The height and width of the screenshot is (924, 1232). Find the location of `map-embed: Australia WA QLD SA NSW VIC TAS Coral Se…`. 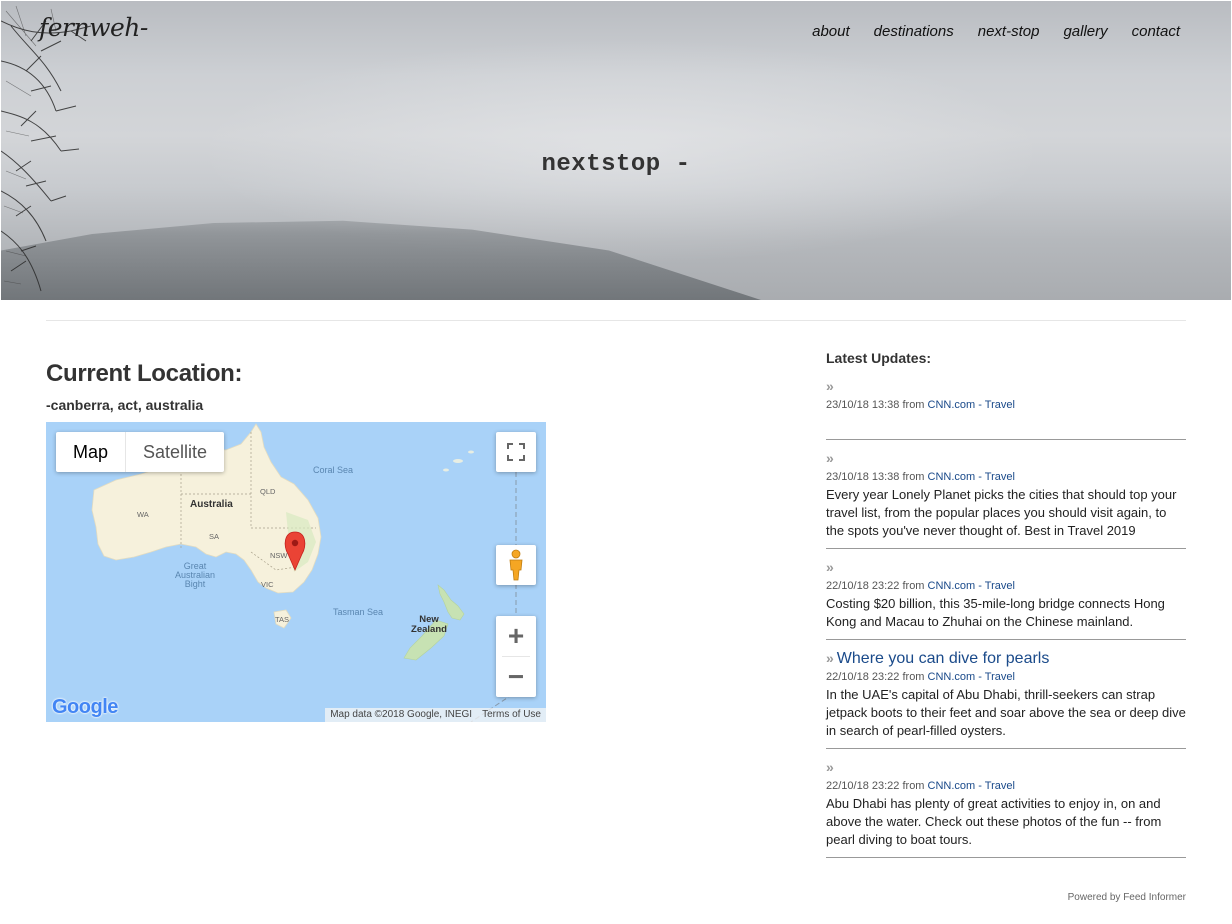

map-embed: Australia WA QLD SA NSW VIC TAS Coral Se… is located at coordinates (296, 572).